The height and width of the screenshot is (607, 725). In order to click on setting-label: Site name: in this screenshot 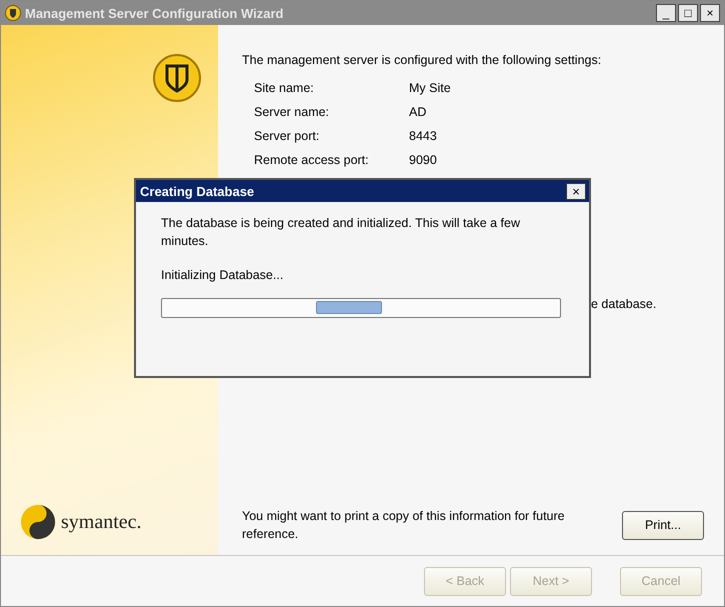, I will do `click(284, 88)`.